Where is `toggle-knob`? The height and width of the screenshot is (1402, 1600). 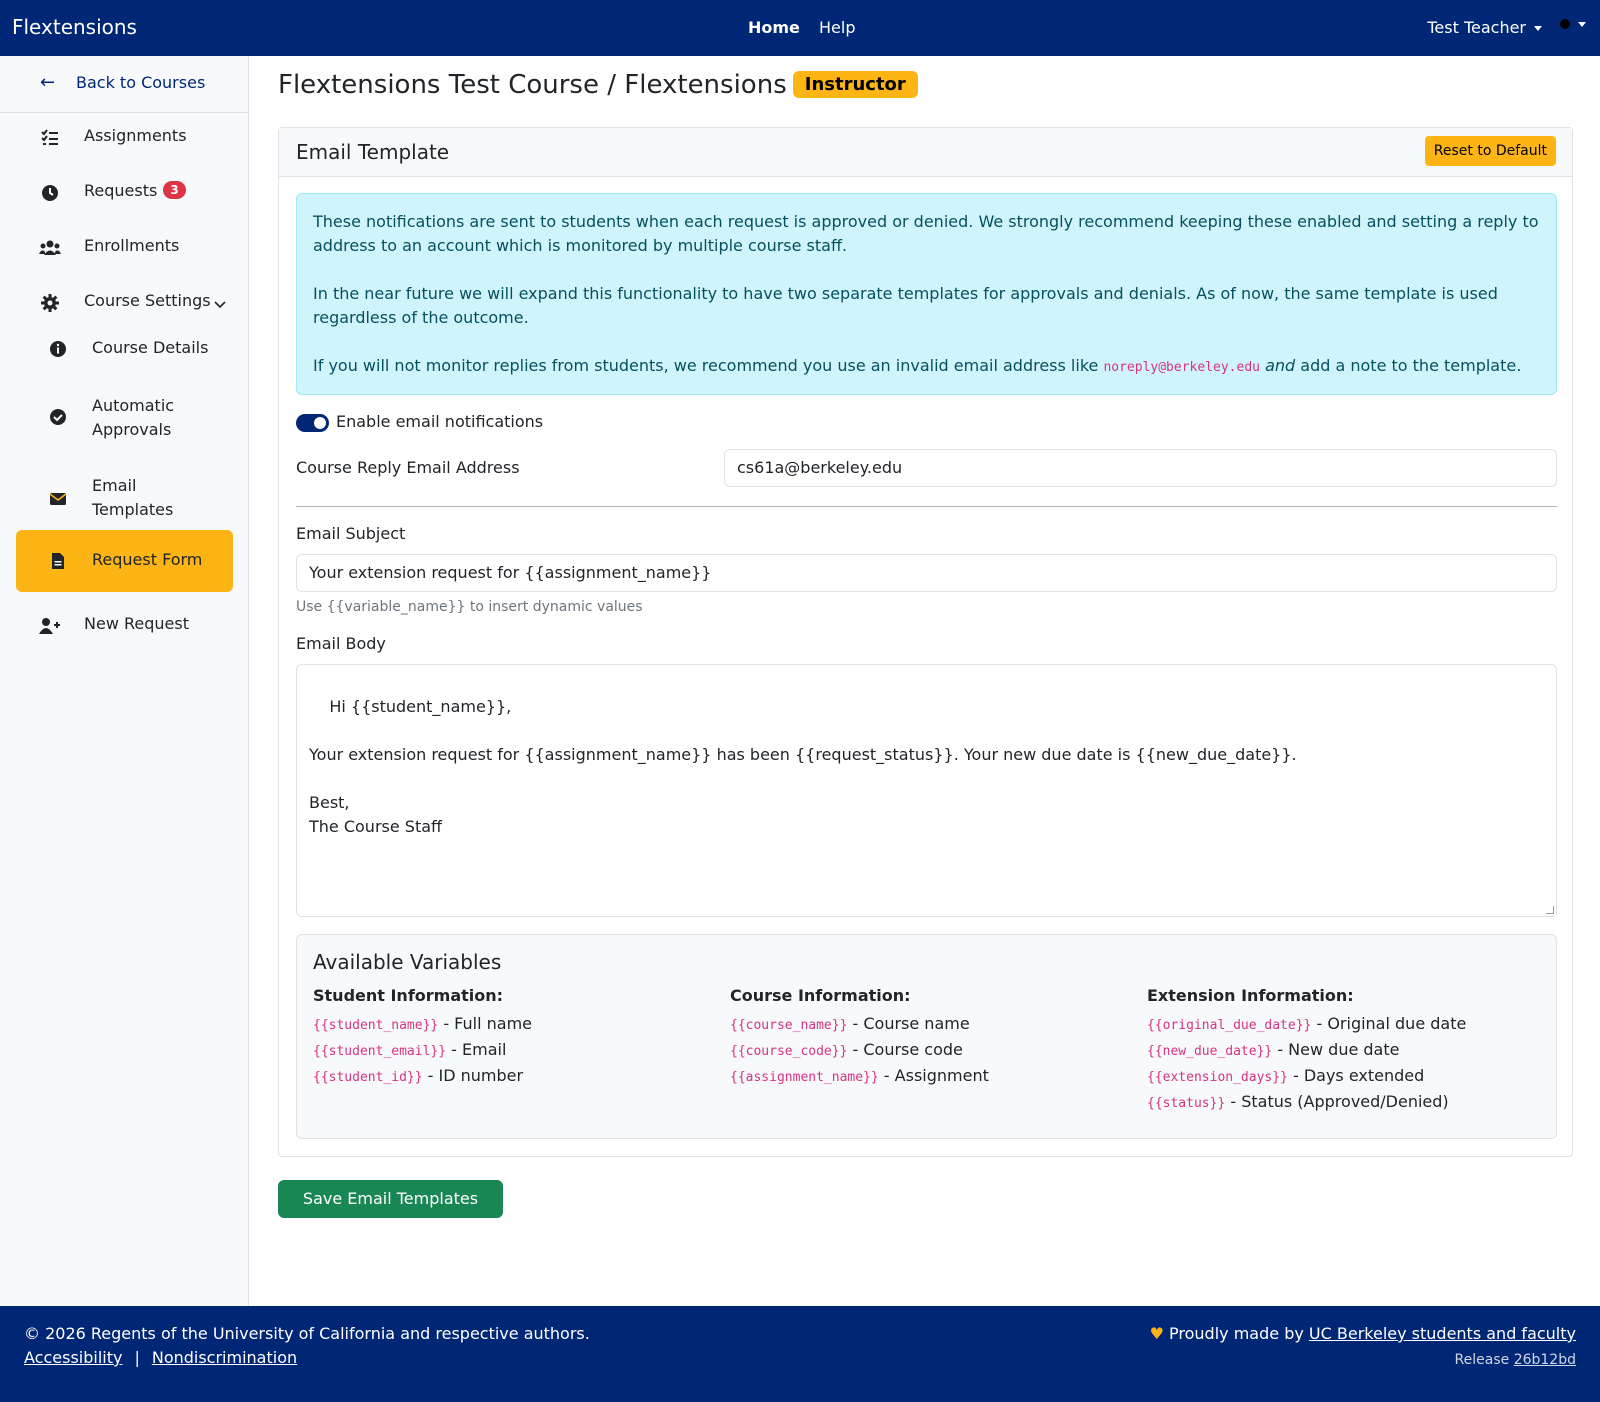 toggle-knob is located at coordinates (320, 423).